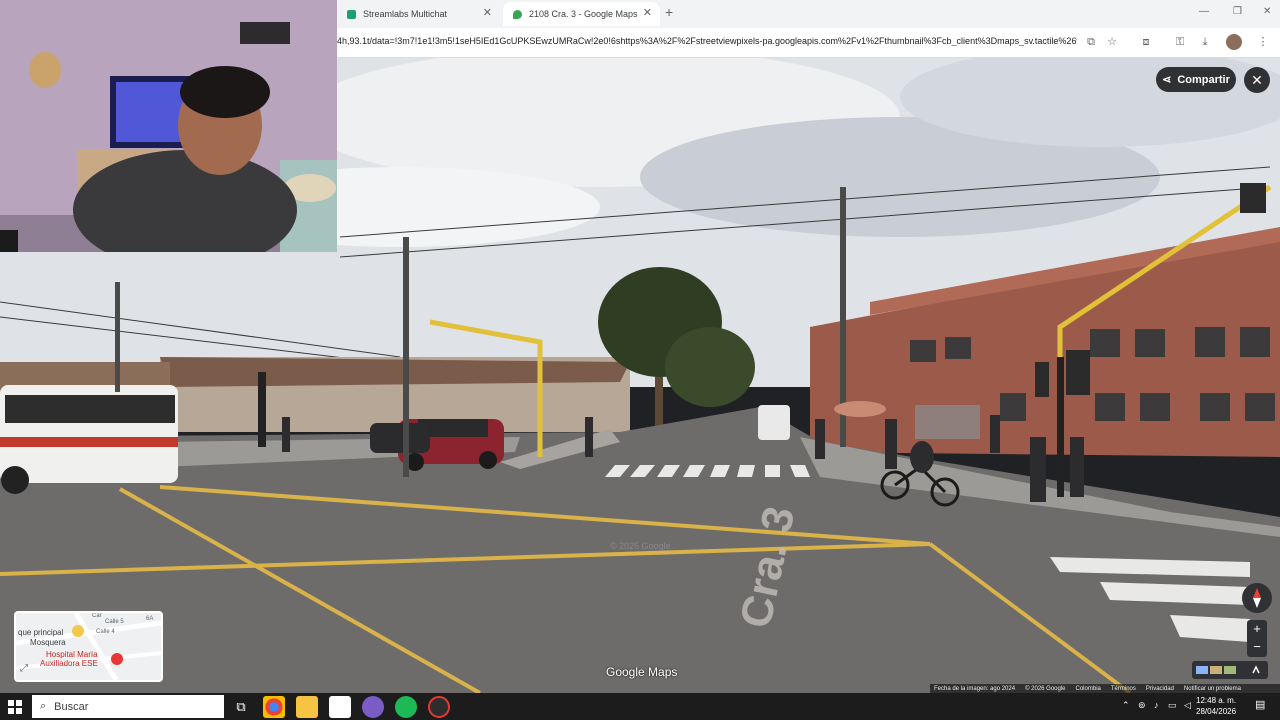 The image size is (1280, 720). What do you see at coordinates (642, 672) in the screenshot?
I see `google-maps-logo: Google Maps` at bounding box center [642, 672].